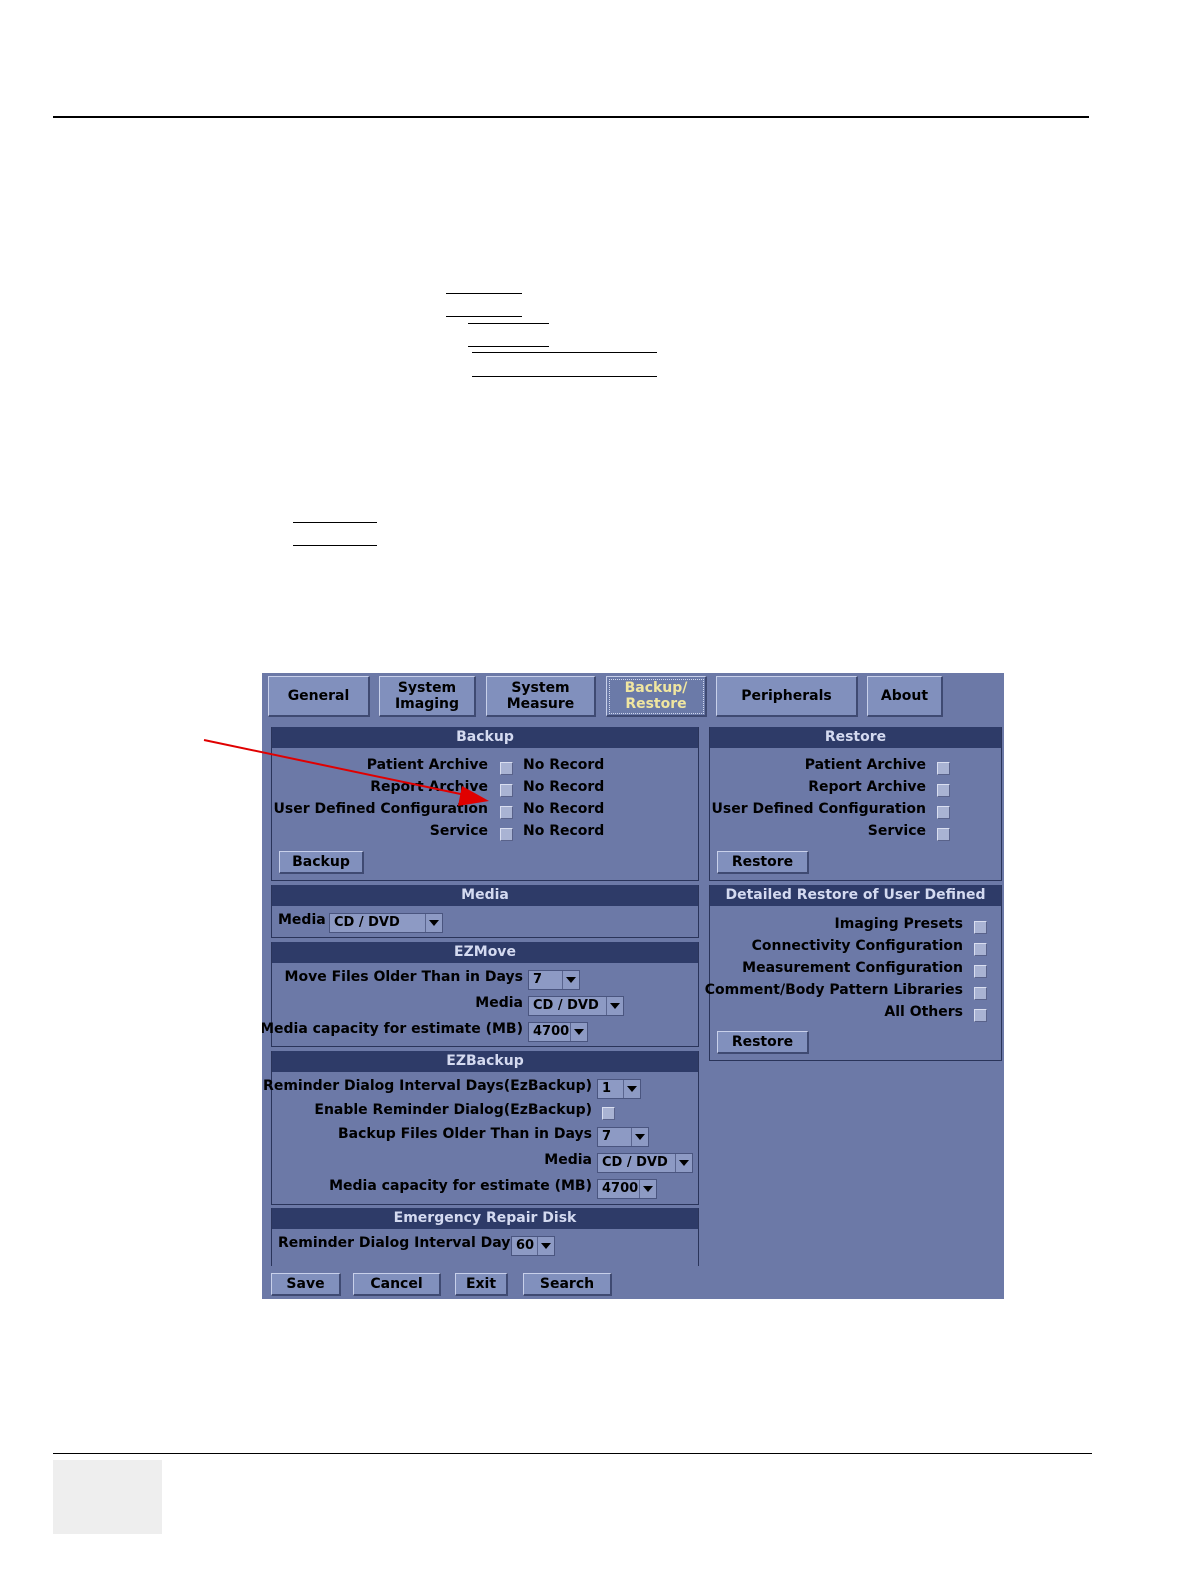 The image size is (1190, 1584). Describe the element at coordinates (896, 831) in the screenshot. I see `restore-item-label: Service` at that location.